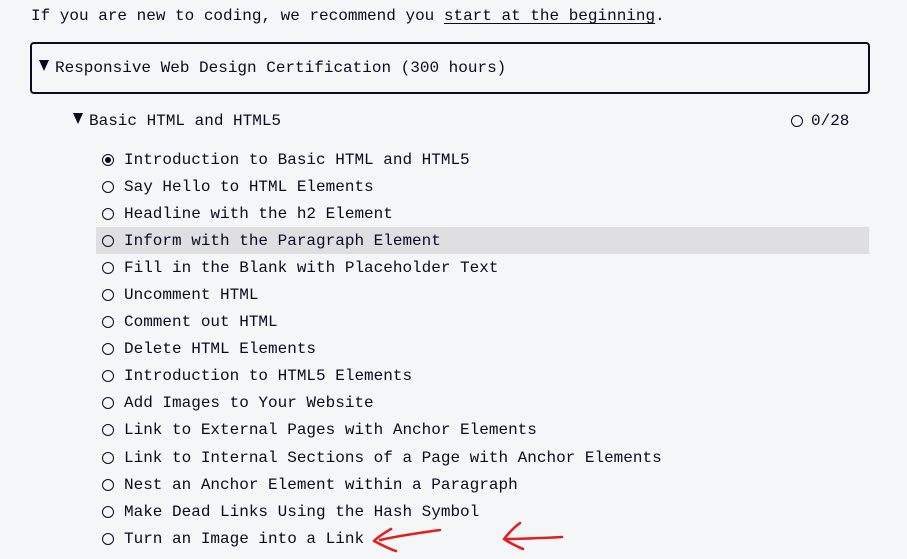 The image size is (907, 559). What do you see at coordinates (482, 403) in the screenshot?
I see `lesson-item: Add Images to Your Website` at bounding box center [482, 403].